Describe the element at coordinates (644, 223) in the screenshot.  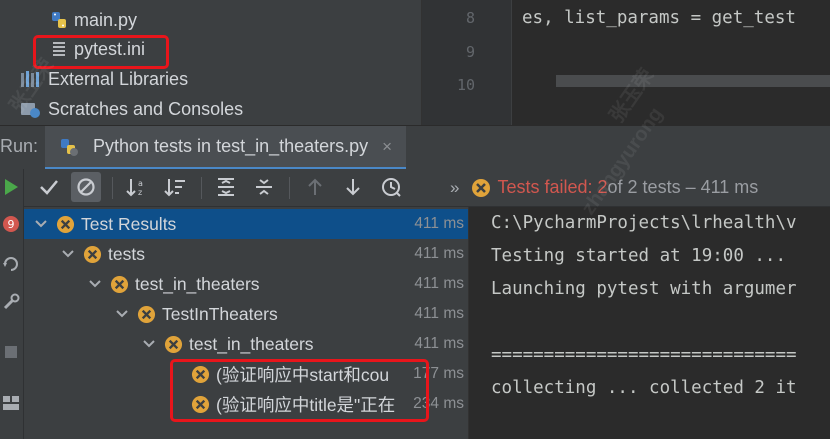
I see `console-line: C:\PycharmProjects\lrhealth\v` at that location.